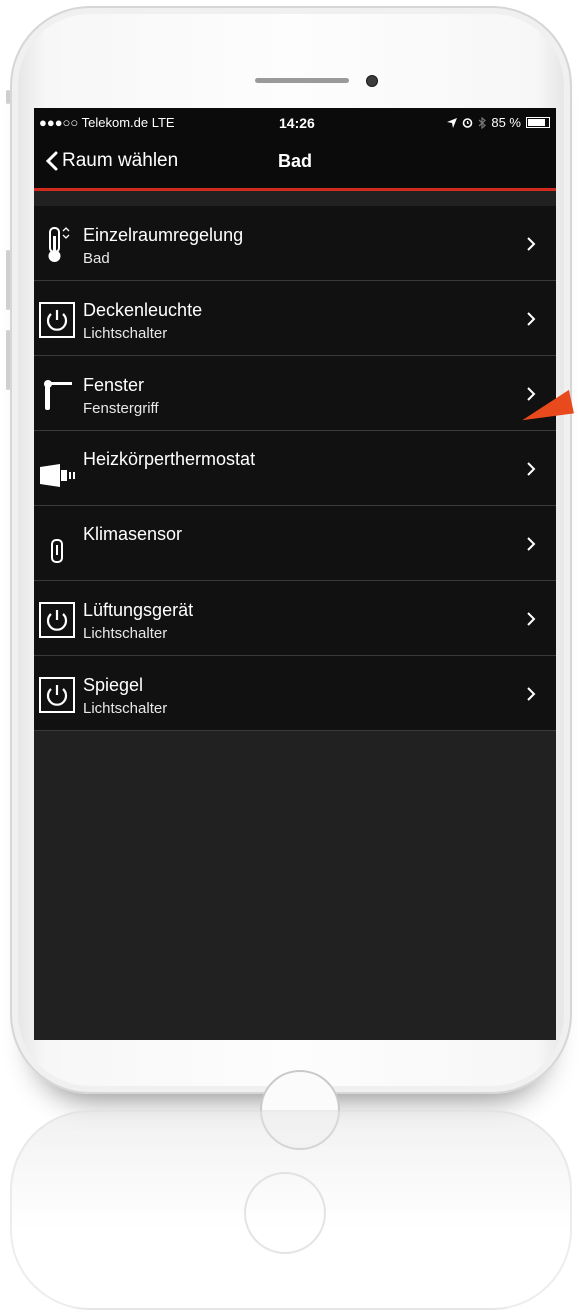 Image resolution: width=579 pixels, height=1310 pixels. What do you see at coordinates (295, 618) in the screenshot?
I see `device-row-lueftungsgeraet: Lüftungsgerät Lichtschalter` at bounding box center [295, 618].